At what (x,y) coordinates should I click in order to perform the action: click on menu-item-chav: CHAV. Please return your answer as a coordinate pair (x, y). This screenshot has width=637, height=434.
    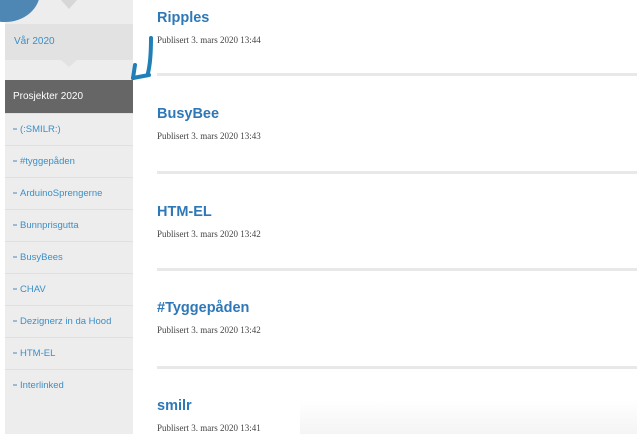
    Looking at the image, I should click on (69, 289).